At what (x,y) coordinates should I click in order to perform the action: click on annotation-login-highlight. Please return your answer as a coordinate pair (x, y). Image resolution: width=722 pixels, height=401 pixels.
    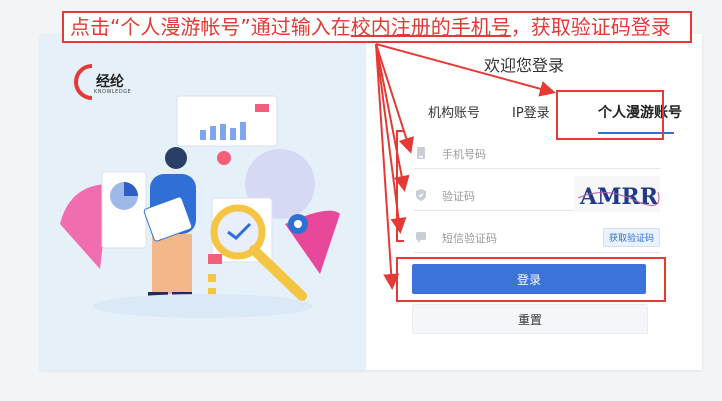
    Looking at the image, I should click on (531, 279).